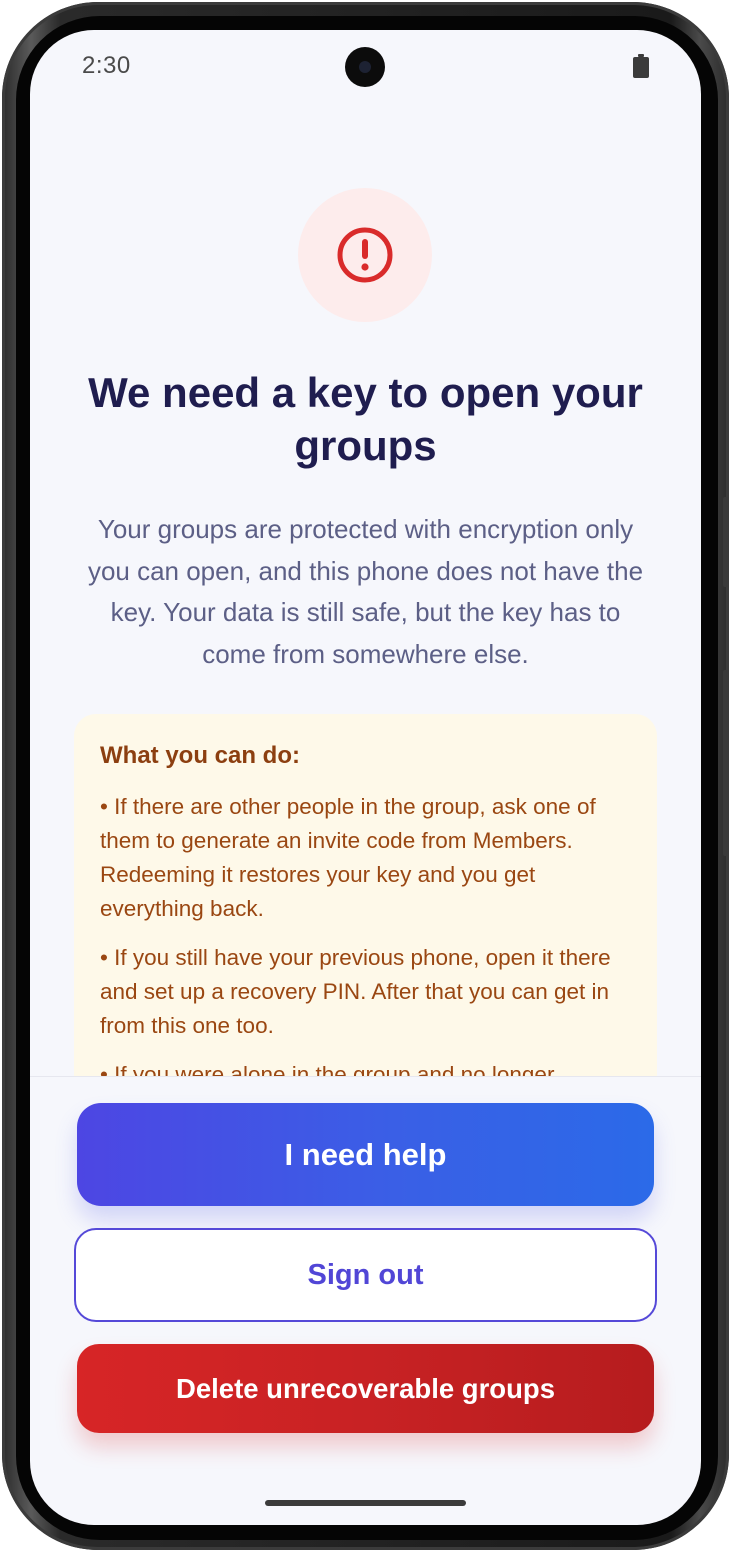 The width and height of the screenshot is (735, 1553). I want to click on tips-heading: What you can do:, so click(200, 755).